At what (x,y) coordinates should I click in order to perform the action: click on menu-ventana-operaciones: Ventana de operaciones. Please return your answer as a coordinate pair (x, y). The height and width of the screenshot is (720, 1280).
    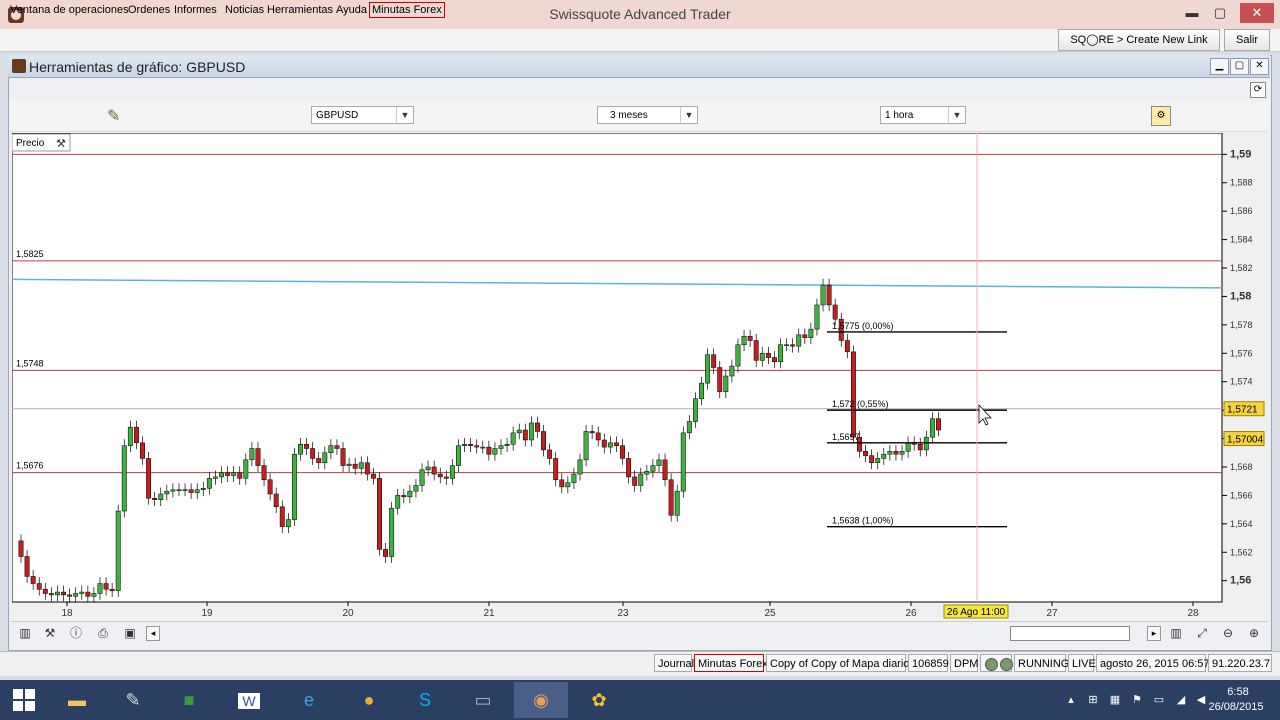
    Looking at the image, I should click on (69, 10).